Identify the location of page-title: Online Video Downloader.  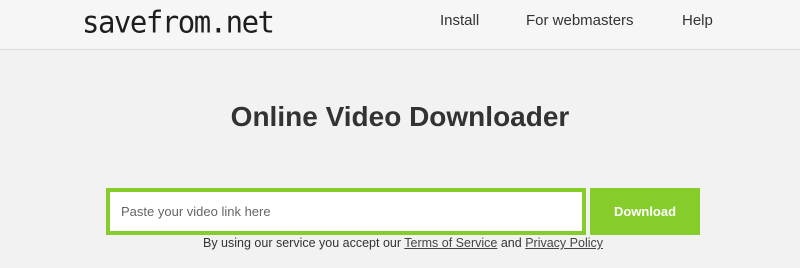
(400, 116).